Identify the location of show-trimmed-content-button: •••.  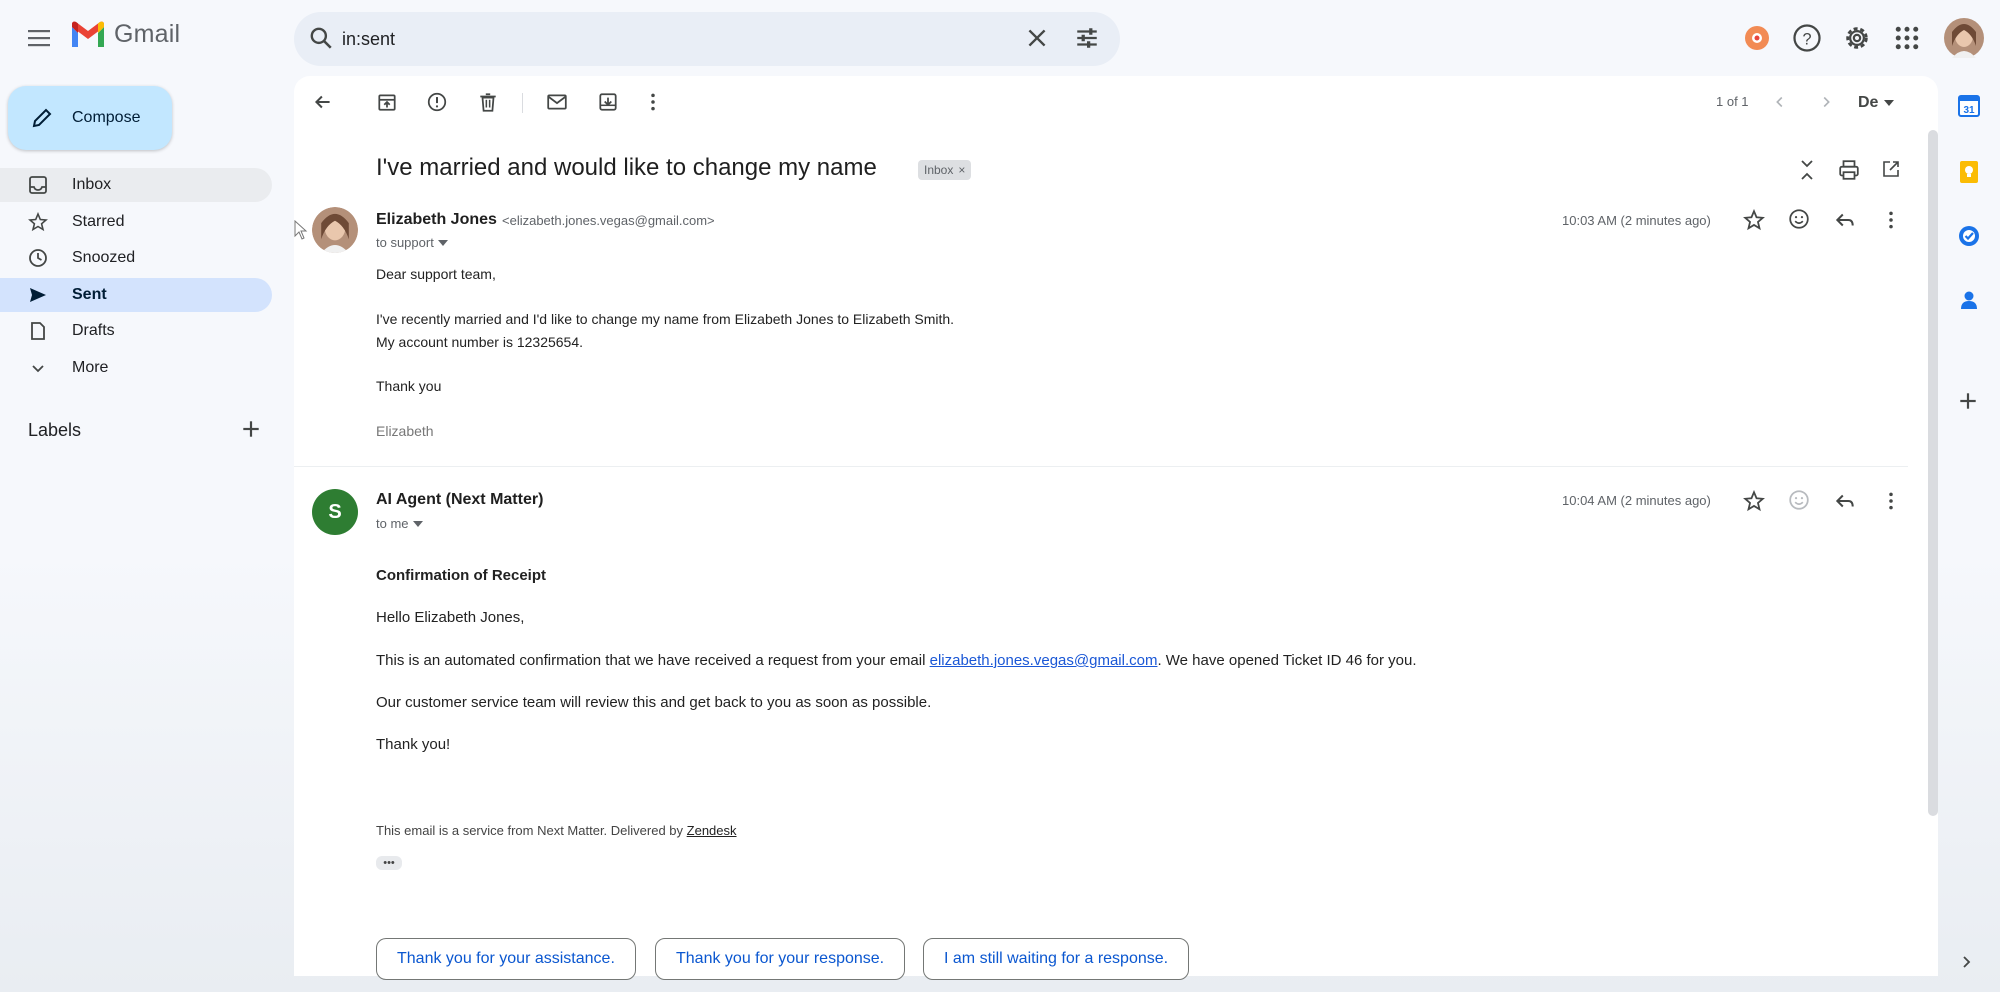
(389, 863).